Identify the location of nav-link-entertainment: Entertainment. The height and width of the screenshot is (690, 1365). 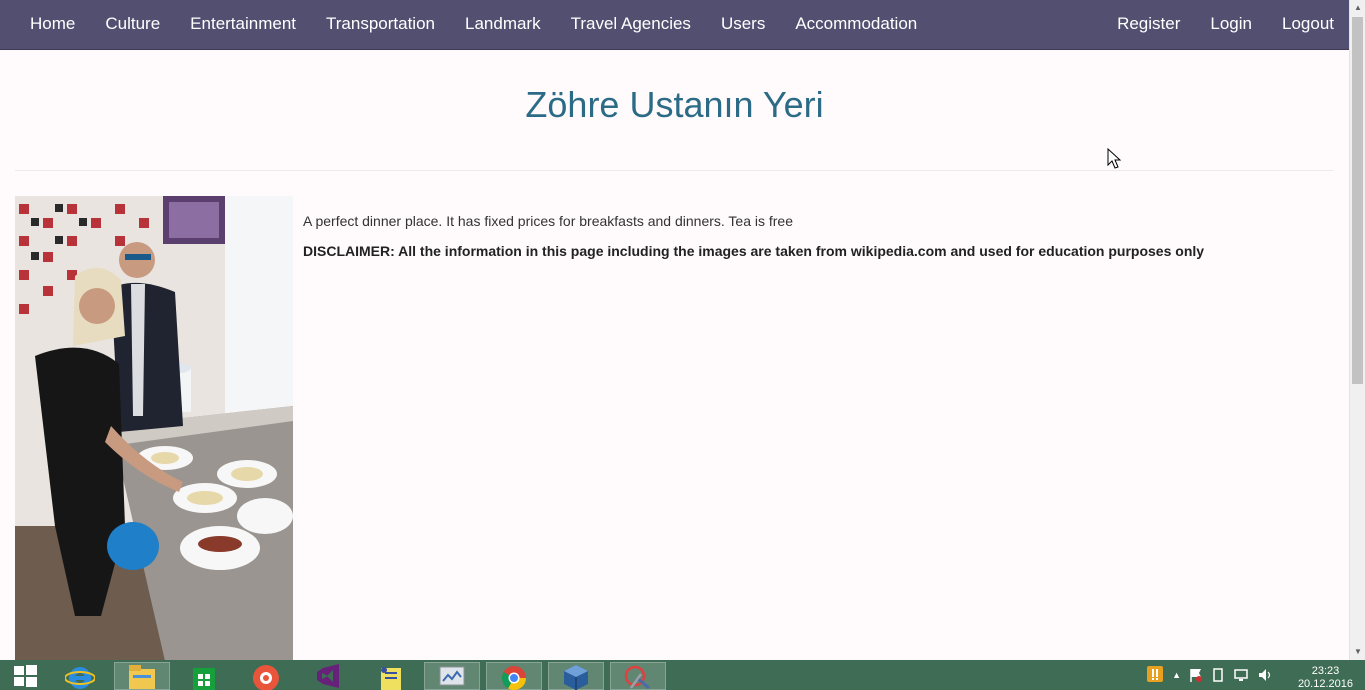
(243, 24).